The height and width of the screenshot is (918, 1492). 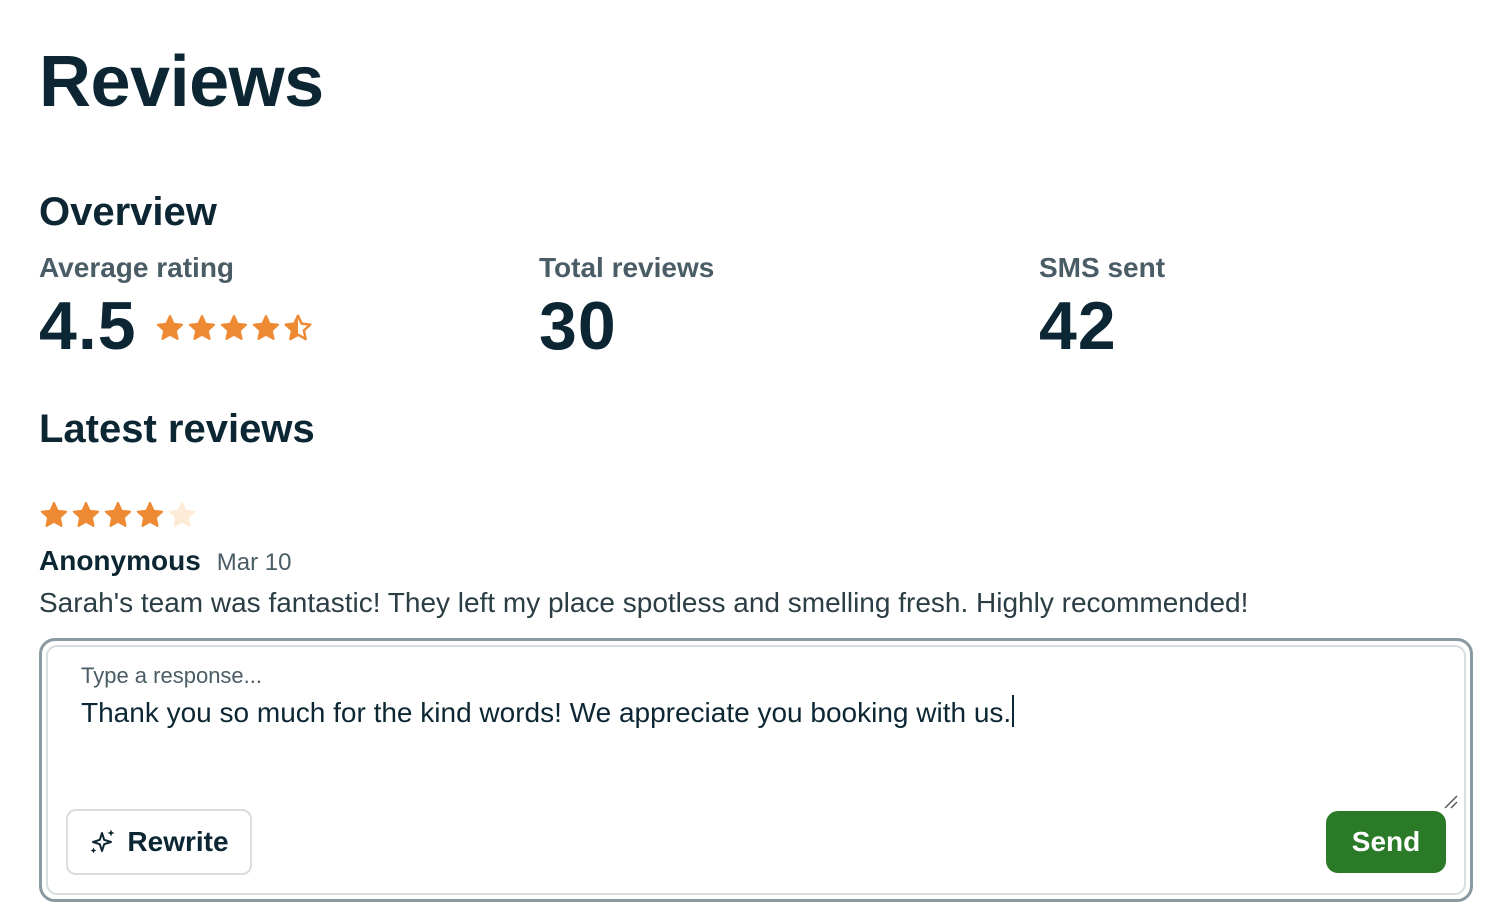 I want to click on total-reviews-stat: Total reviews 30, so click(x=627, y=308).